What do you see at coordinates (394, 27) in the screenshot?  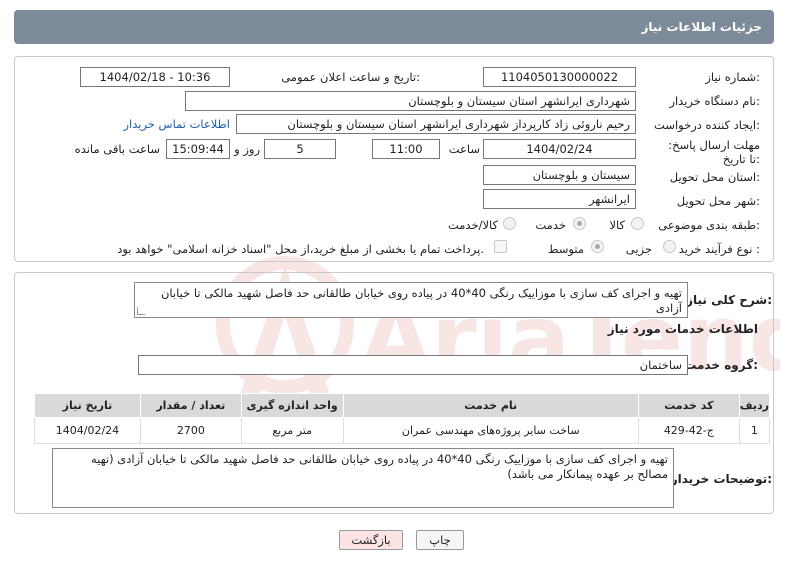 I see `header-bar: جزئیات اطلاعات نیاز` at bounding box center [394, 27].